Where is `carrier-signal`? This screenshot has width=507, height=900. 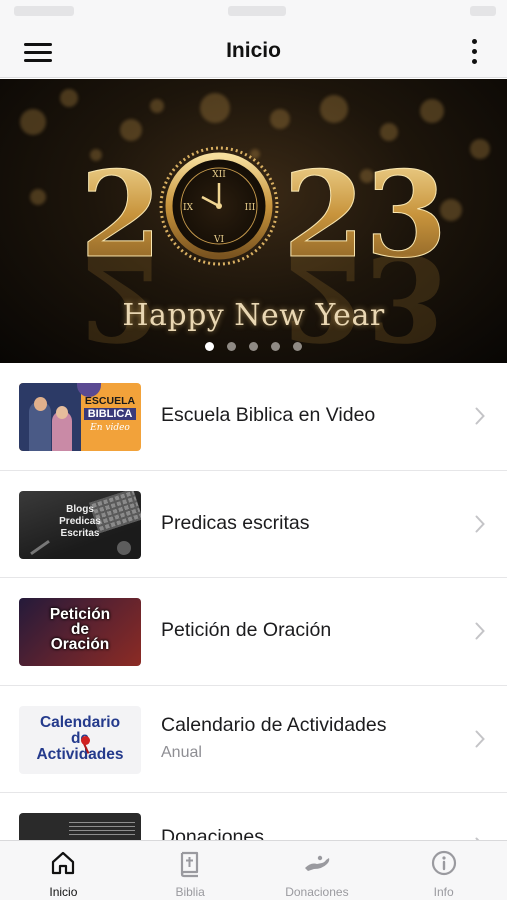 carrier-signal is located at coordinates (44, 11).